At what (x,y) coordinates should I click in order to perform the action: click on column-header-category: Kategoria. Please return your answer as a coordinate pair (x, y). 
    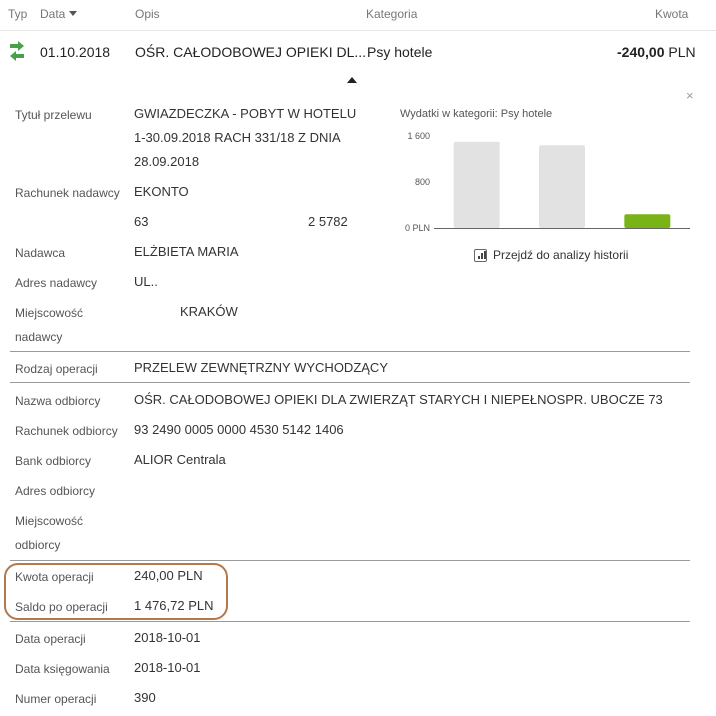
    Looking at the image, I should click on (392, 14).